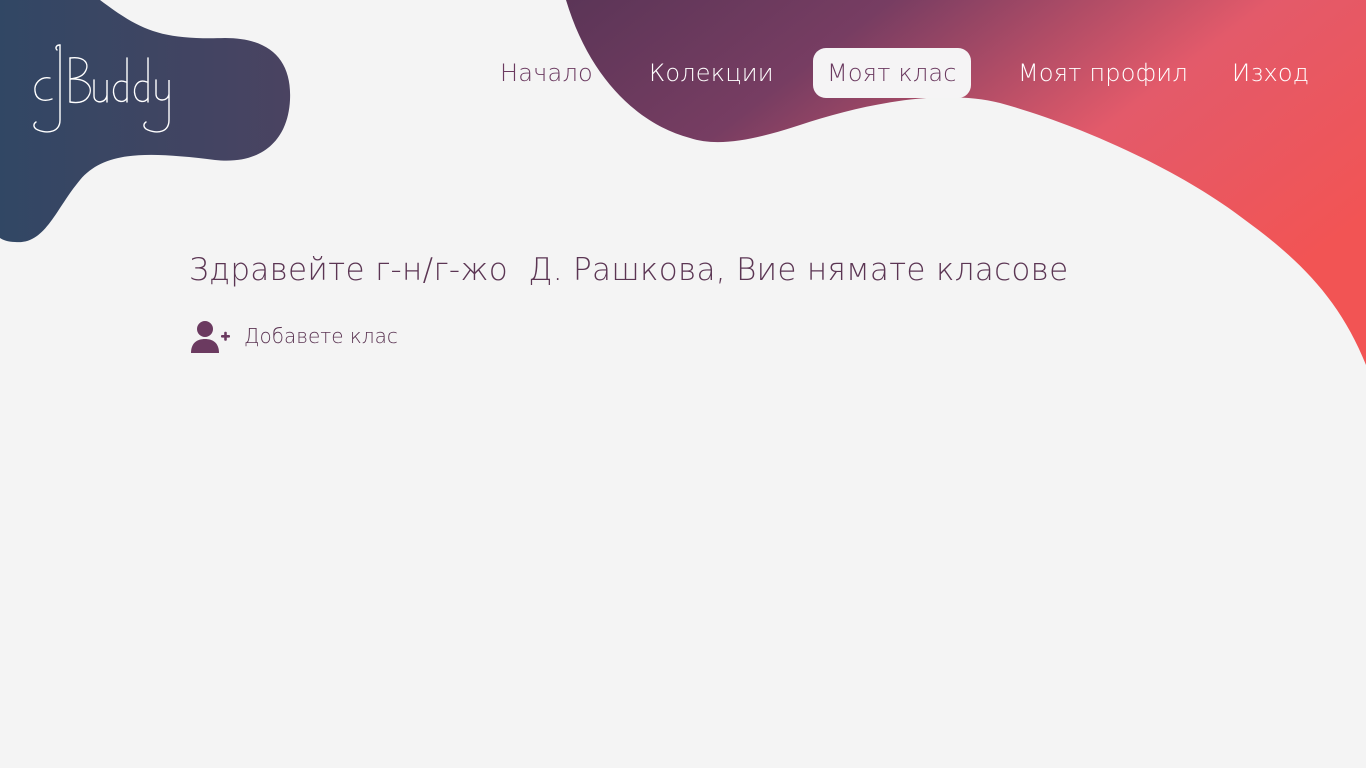  Describe the element at coordinates (546, 73) in the screenshot. I see `nav-item-home: Начало` at that location.